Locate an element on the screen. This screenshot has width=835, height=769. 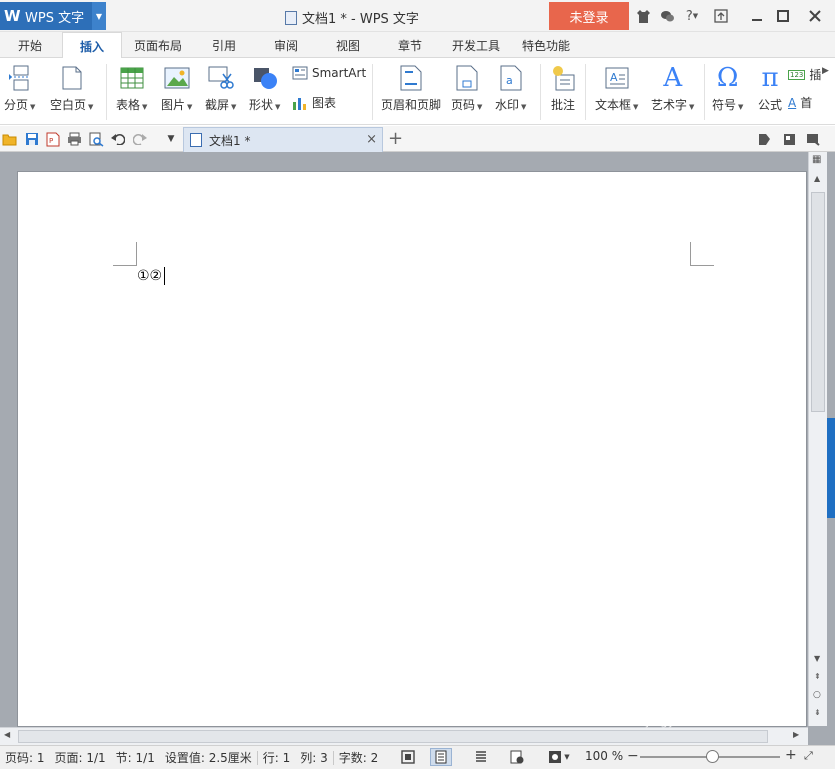
minimize-icon is located at coordinates (757, 16).